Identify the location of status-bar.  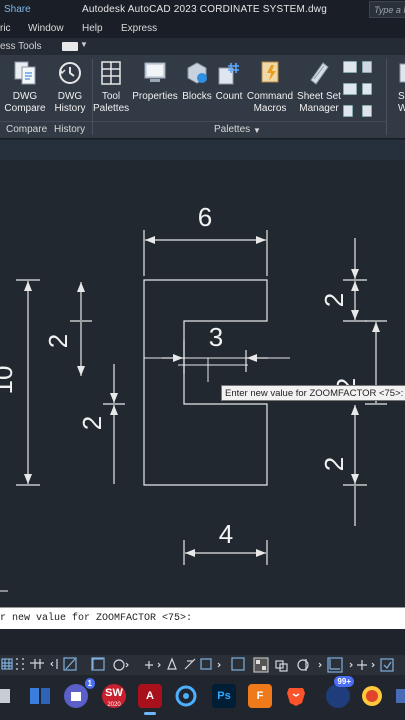
(202, 665).